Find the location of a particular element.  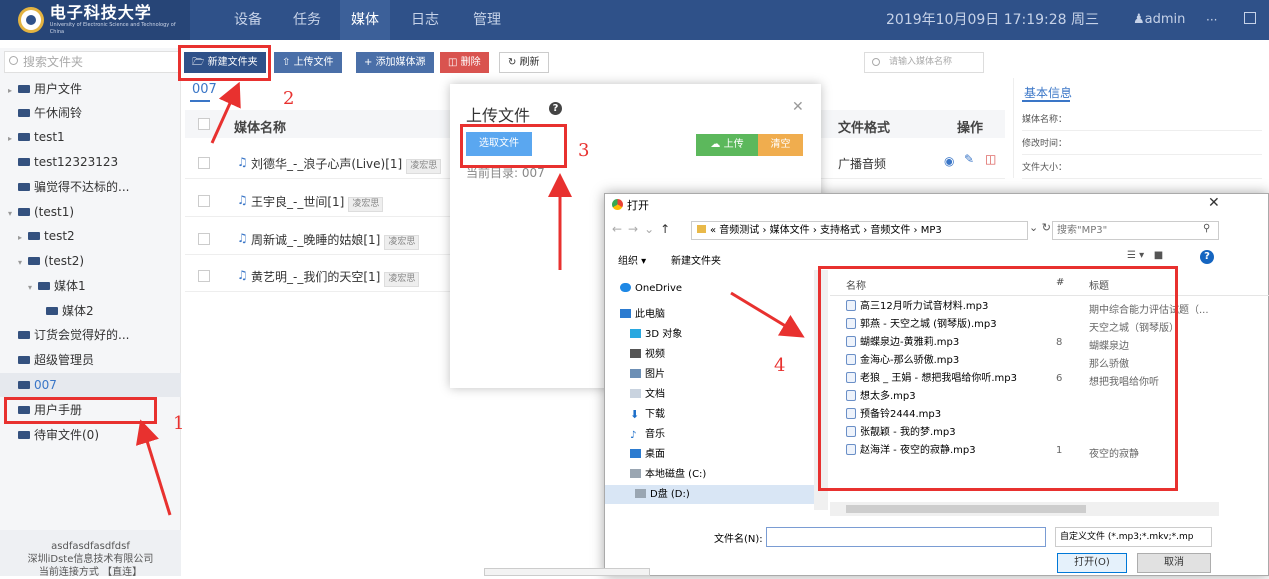

arrow-to-file-list is located at coordinates (767, 314).